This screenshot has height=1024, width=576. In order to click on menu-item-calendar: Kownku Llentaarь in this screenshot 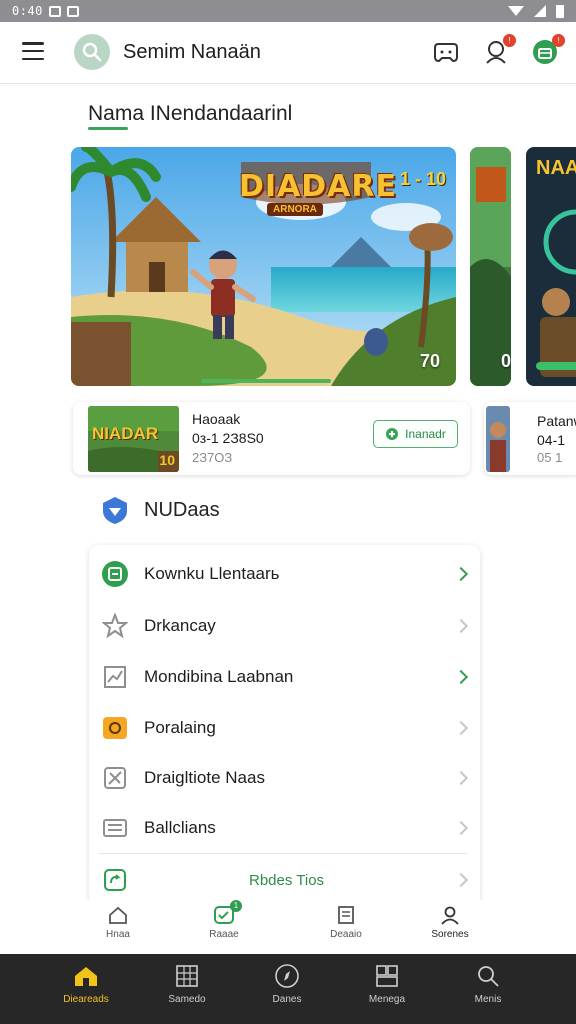, I will do `click(284, 574)`.